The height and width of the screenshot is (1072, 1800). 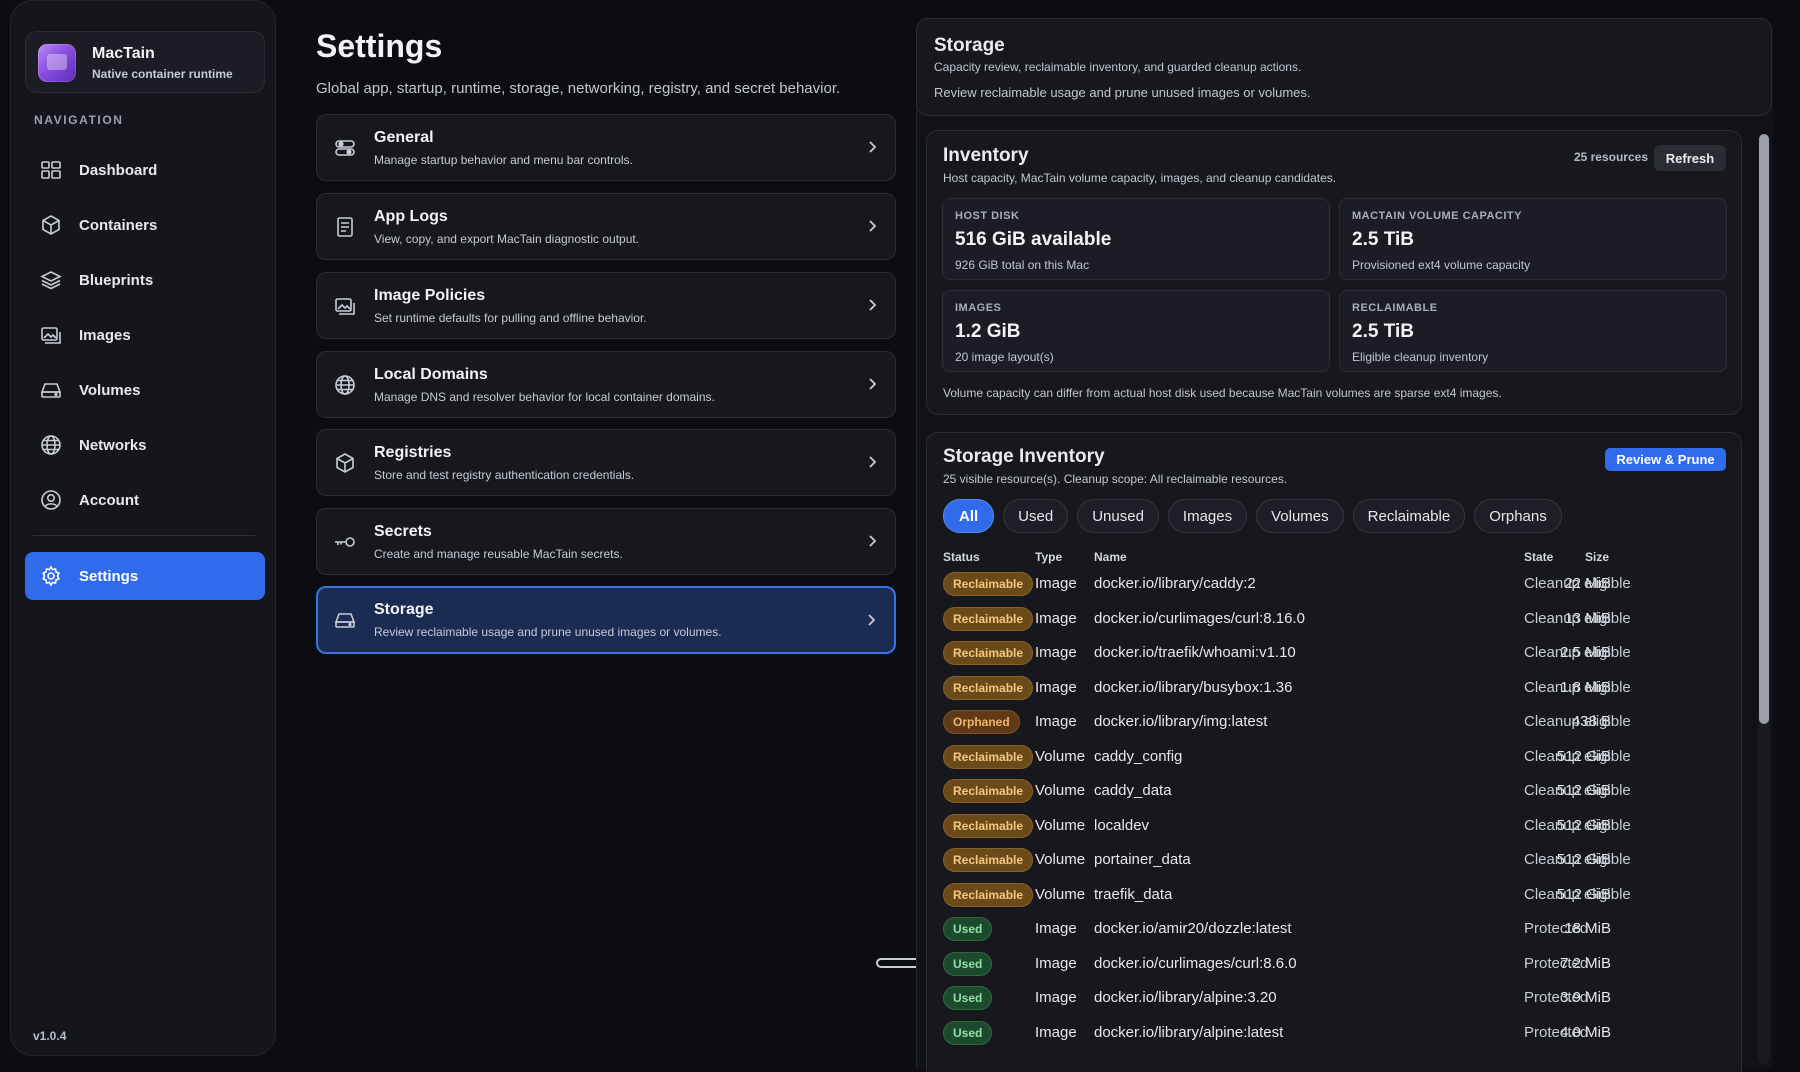 What do you see at coordinates (345, 542) in the screenshot?
I see `key-icon` at bounding box center [345, 542].